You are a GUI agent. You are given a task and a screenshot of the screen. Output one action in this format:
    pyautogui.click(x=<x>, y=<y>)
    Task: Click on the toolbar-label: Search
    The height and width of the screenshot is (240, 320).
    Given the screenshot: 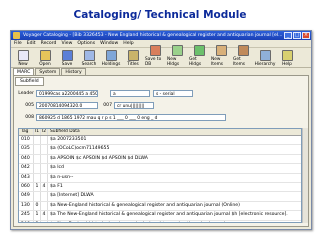 What is the action you would take?
    pyautogui.click(x=89, y=64)
    